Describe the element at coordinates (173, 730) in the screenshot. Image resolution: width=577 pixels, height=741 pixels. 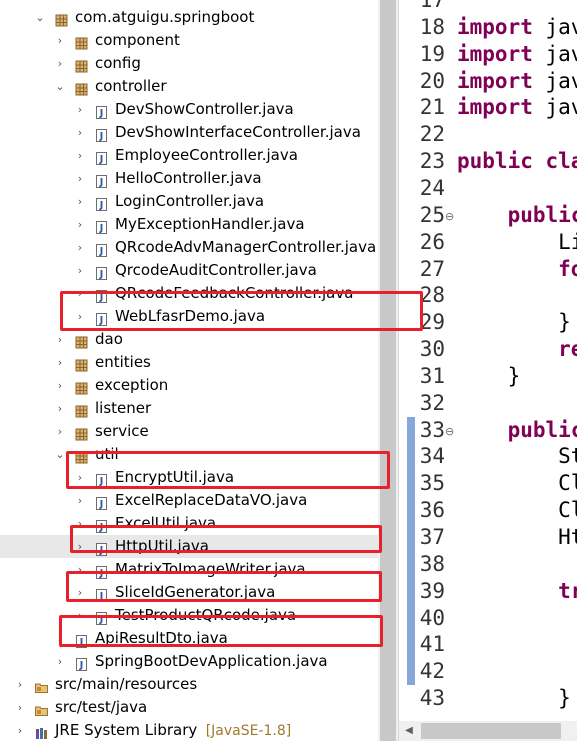
I see `tree-item-label: JRE System Library [JavaSE-1.8]` at that location.